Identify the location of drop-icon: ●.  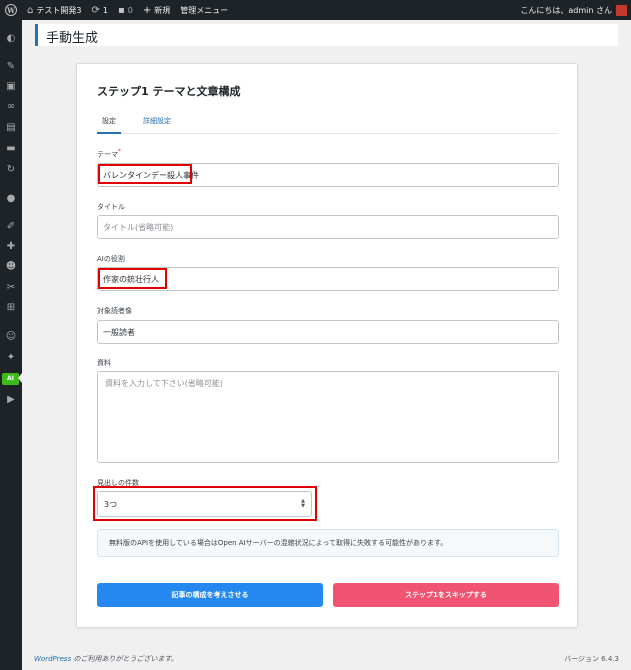
(11, 199).